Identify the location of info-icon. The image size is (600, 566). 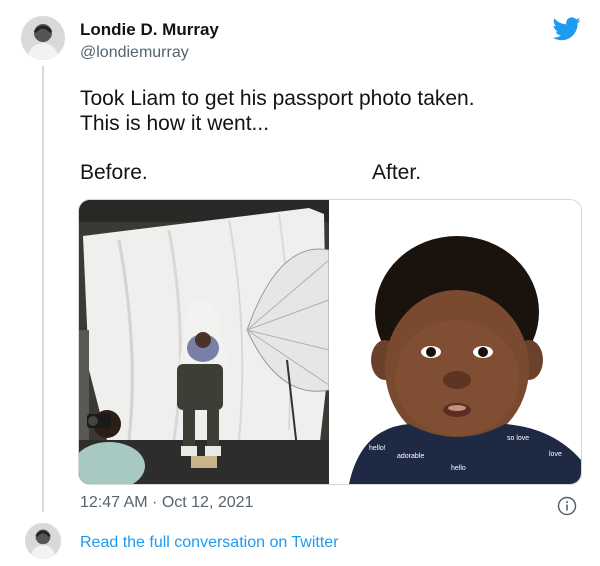
(567, 506).